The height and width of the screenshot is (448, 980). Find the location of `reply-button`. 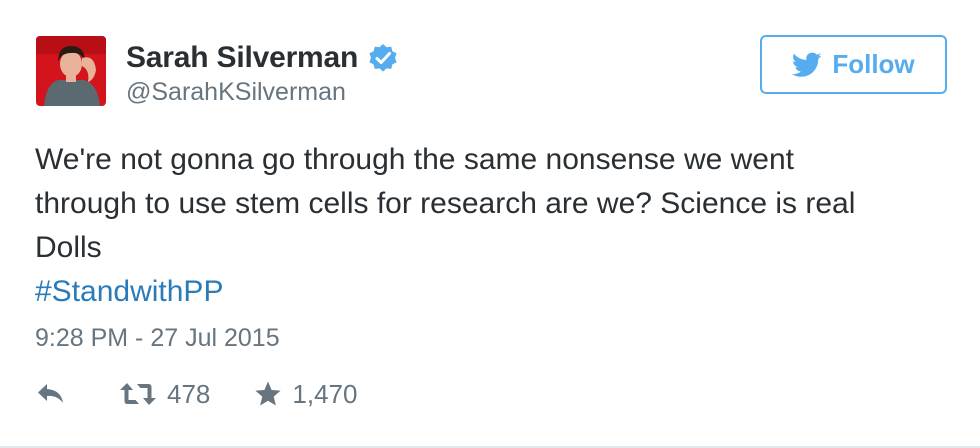

reply-button is located at coordinates (51, 394).